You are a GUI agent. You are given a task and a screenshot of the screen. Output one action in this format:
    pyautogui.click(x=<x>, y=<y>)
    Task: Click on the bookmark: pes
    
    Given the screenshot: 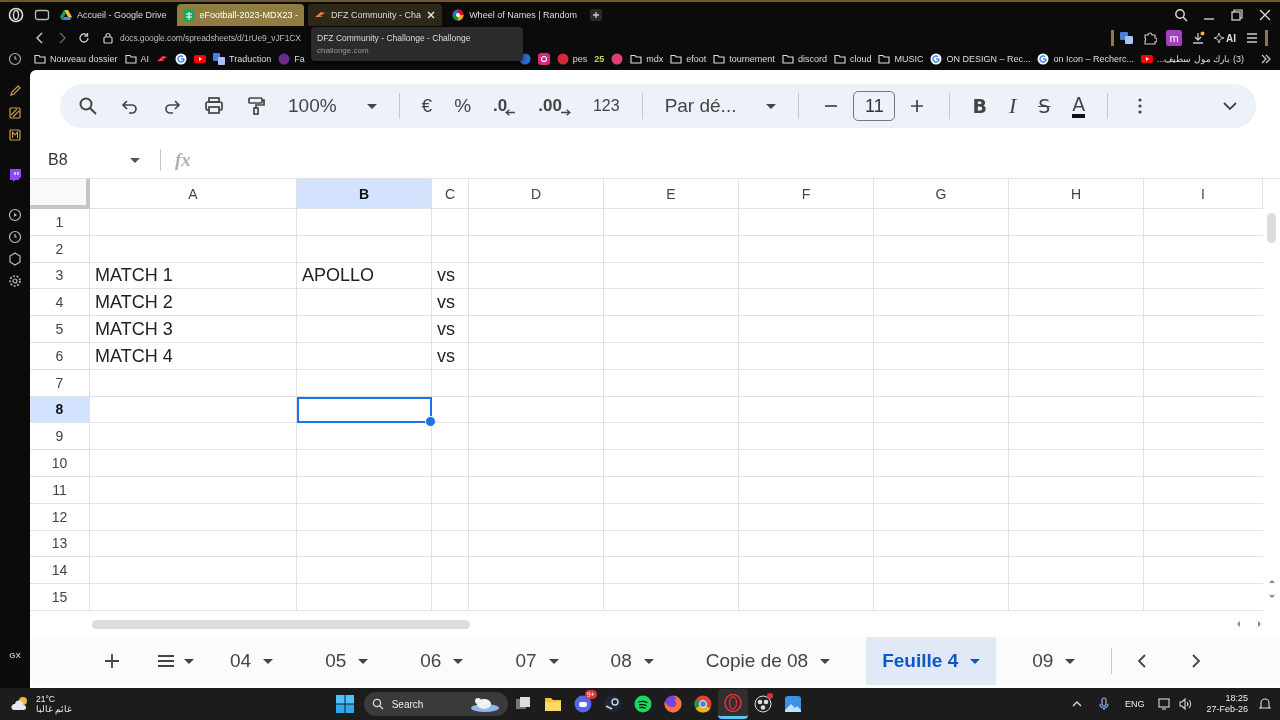 What is the action you would take?
    pyautogui.click(x=572, y=59)
    